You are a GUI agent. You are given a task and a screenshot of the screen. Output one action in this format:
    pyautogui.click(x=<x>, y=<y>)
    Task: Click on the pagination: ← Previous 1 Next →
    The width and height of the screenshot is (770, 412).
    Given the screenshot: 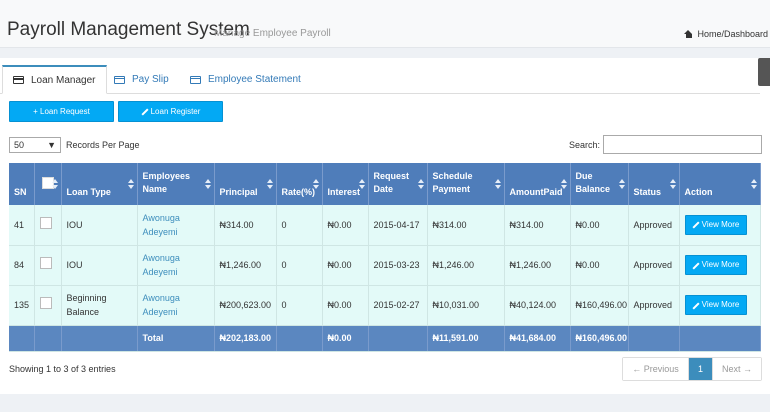 What is the action you would take?
    pyautogui.click(x=692, y=369)
    